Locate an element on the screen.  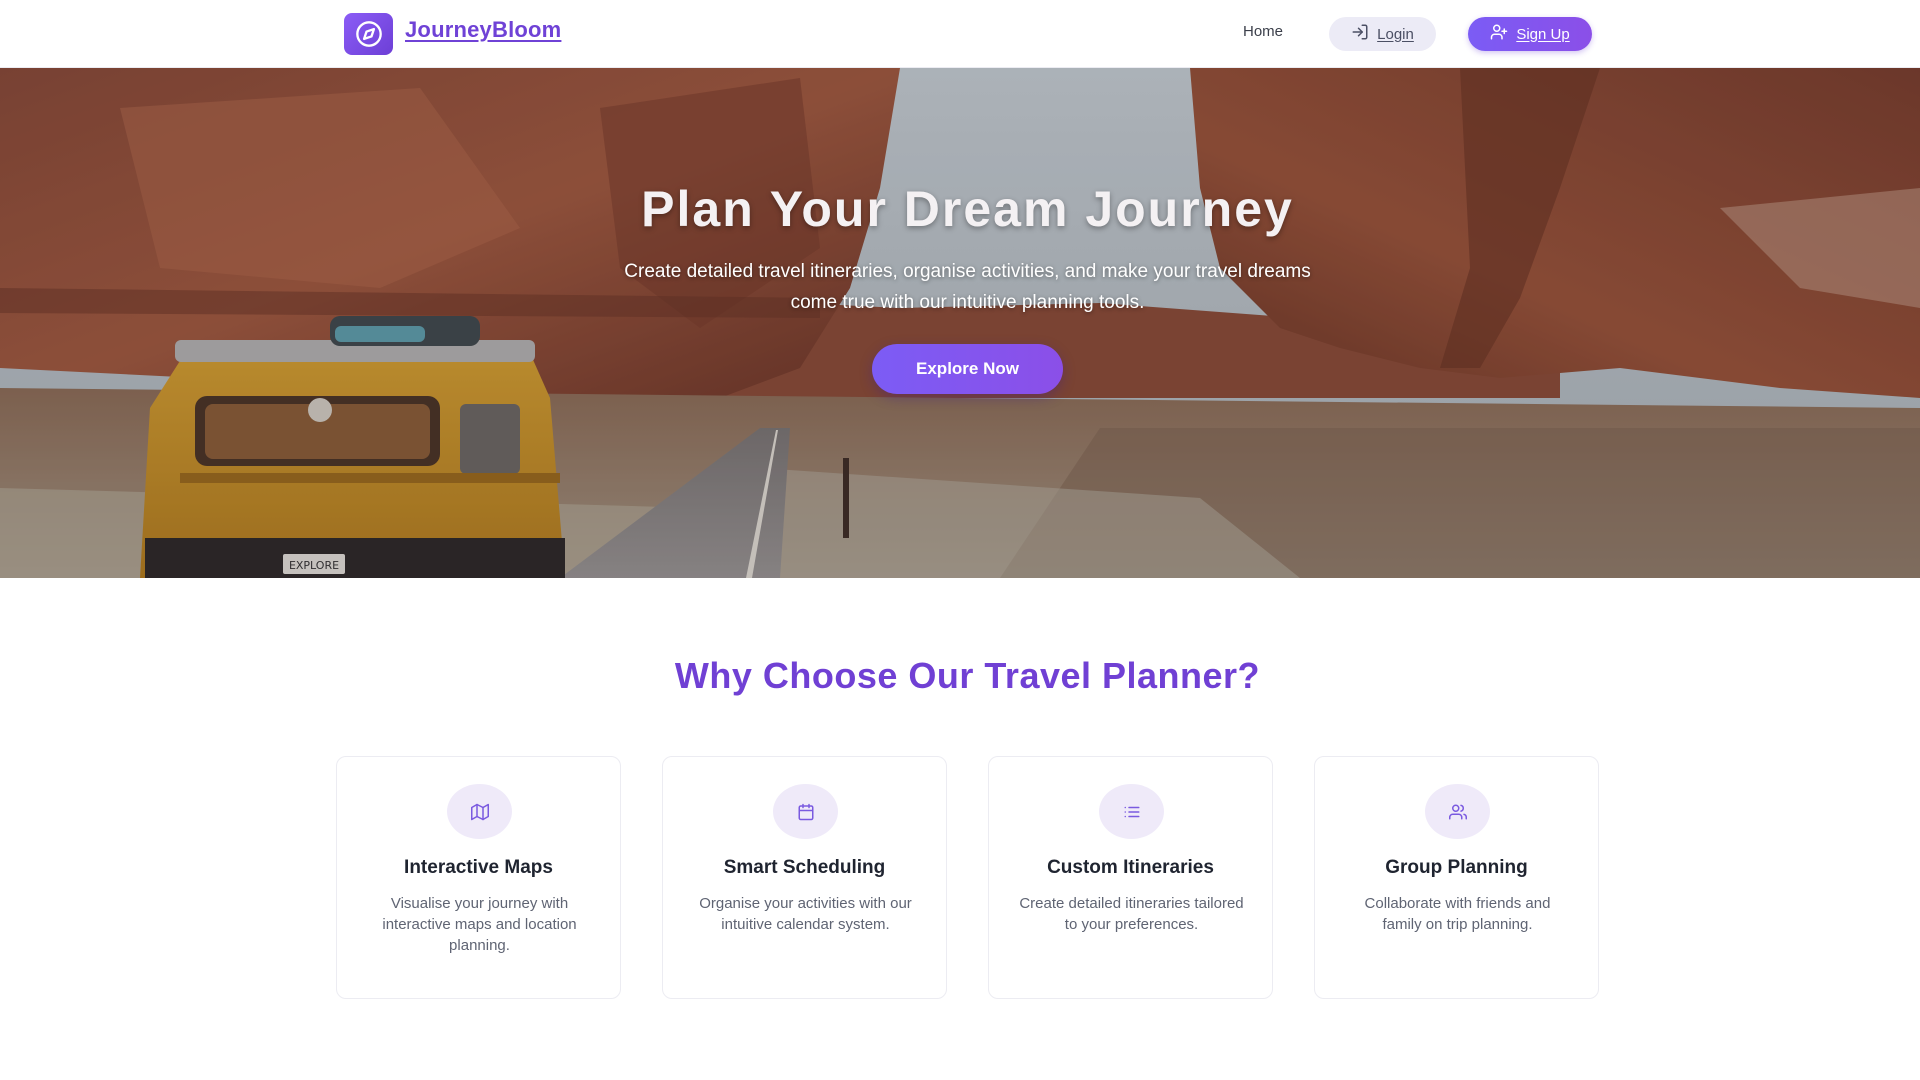
signup-button: Sign Up is located at coordinates (1530, 34).